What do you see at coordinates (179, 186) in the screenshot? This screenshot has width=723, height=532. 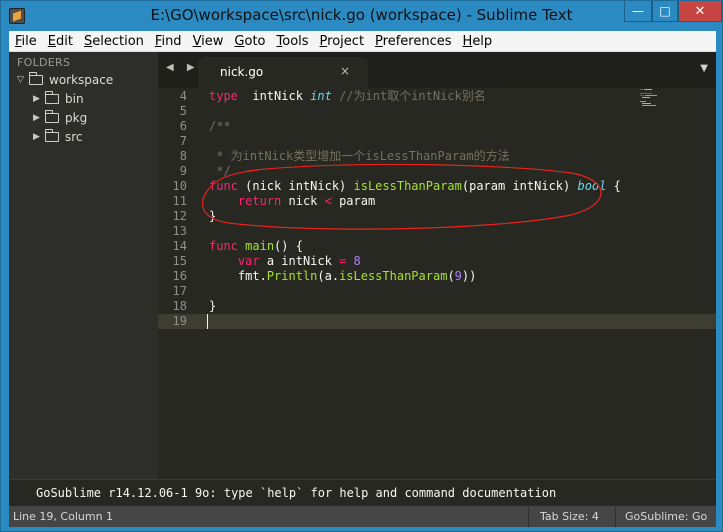 I see `line-number: 10` at bounding box center [179, 186].